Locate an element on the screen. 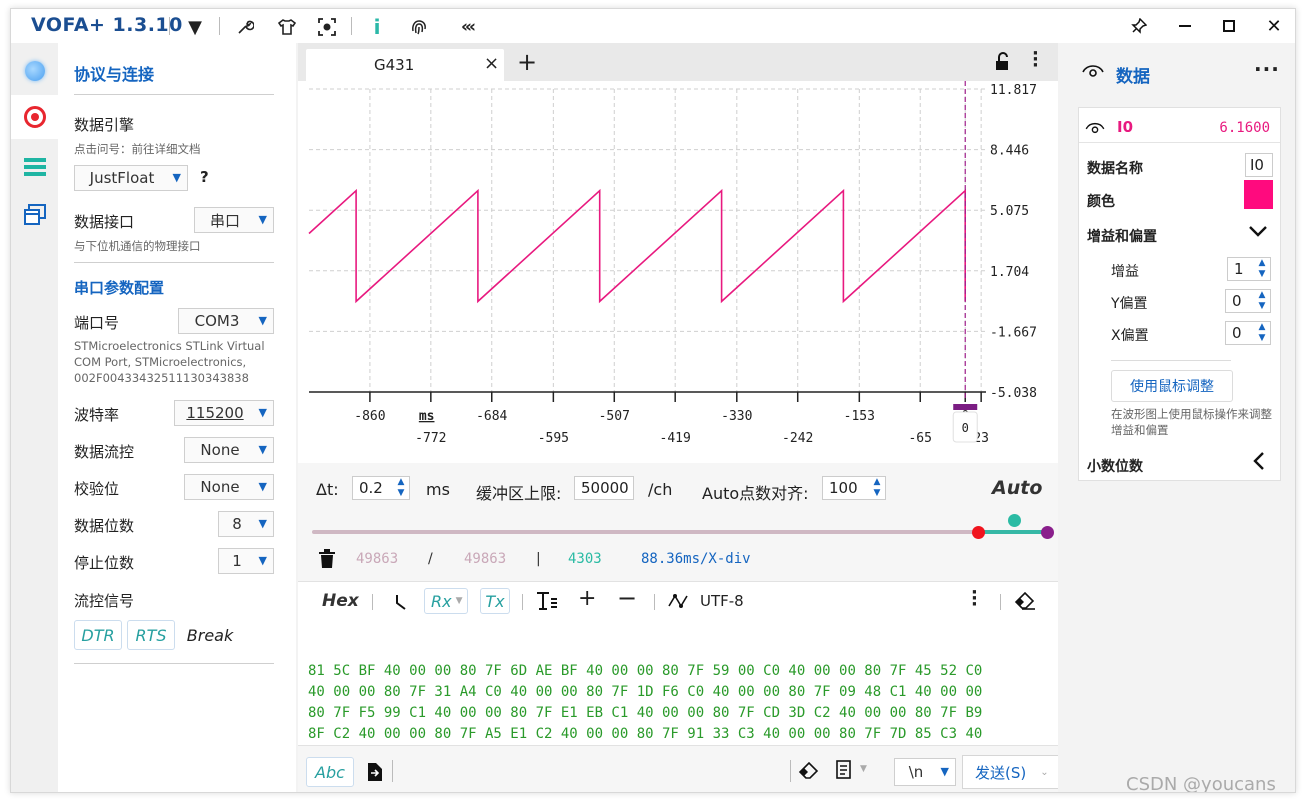  name-value: I0 is located at coordinates (1257, 165).